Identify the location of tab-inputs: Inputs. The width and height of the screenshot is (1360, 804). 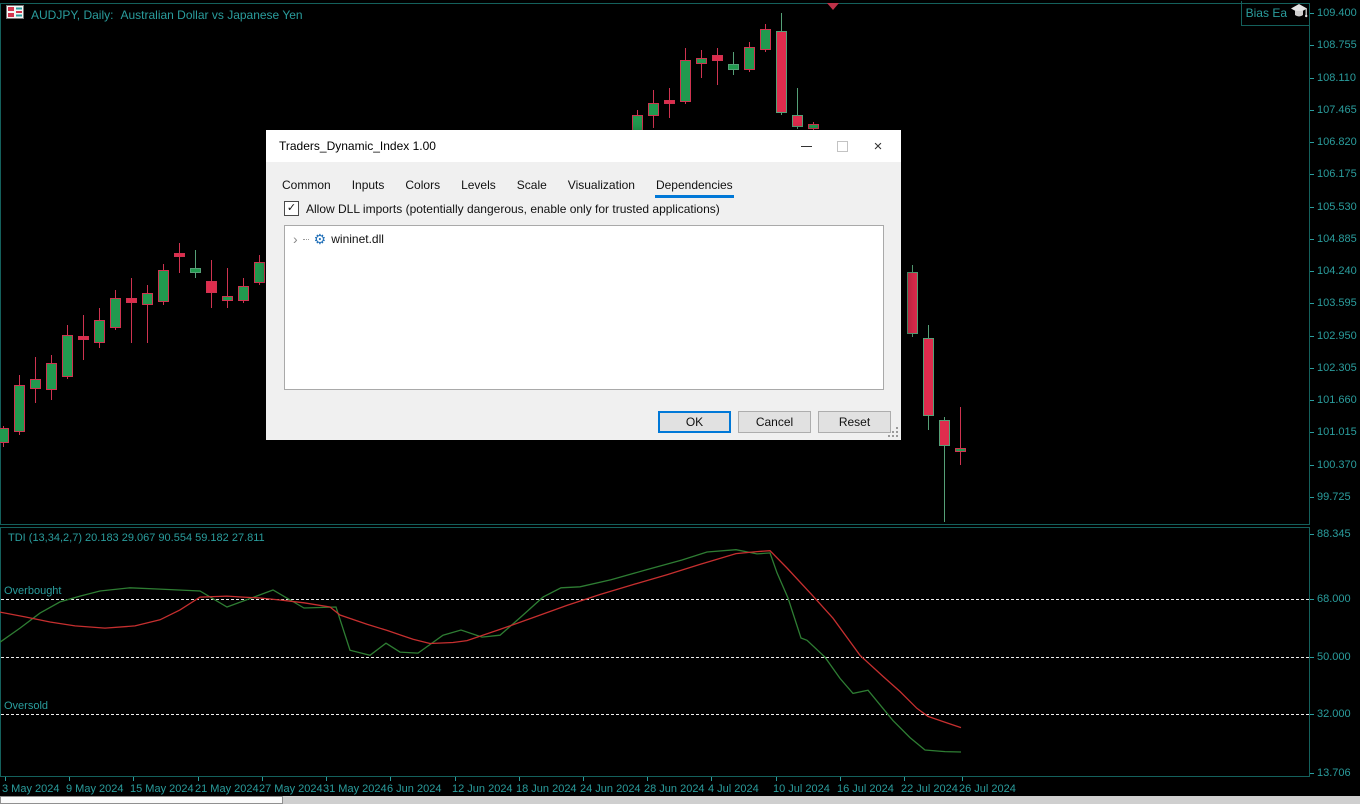
(368, 186).